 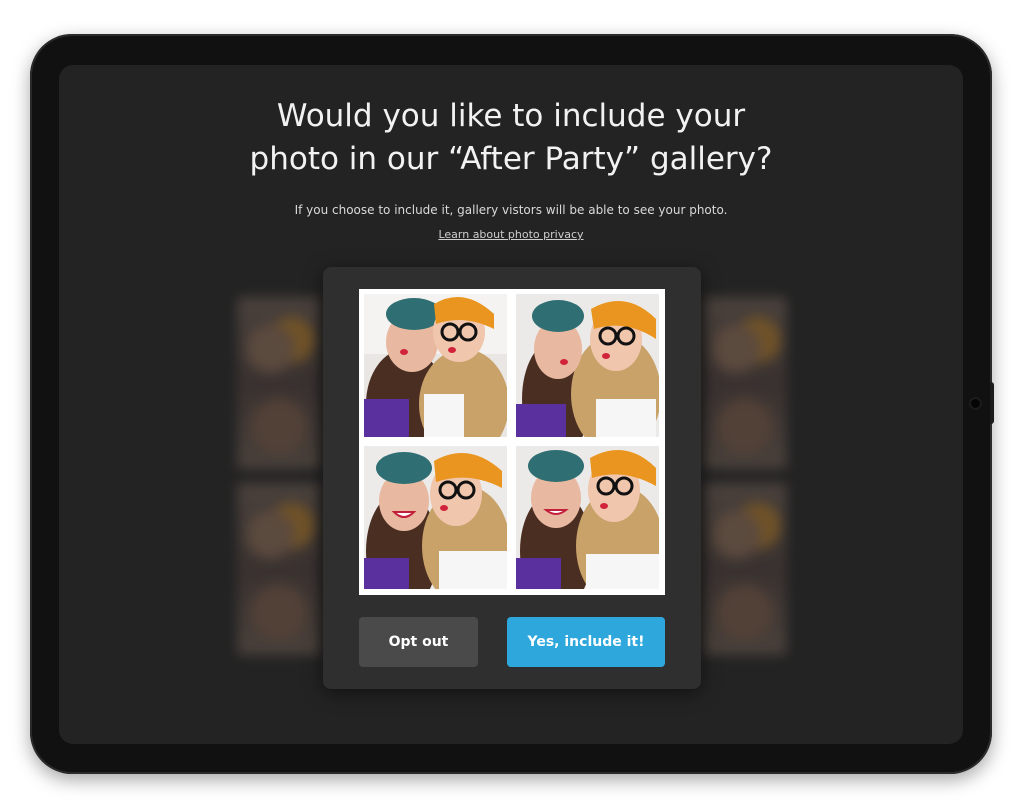 What do you see at coordinates (418, 642) in the screenshot?
I see `opt-out-button: Opt out` at bounding box center [418, 642].